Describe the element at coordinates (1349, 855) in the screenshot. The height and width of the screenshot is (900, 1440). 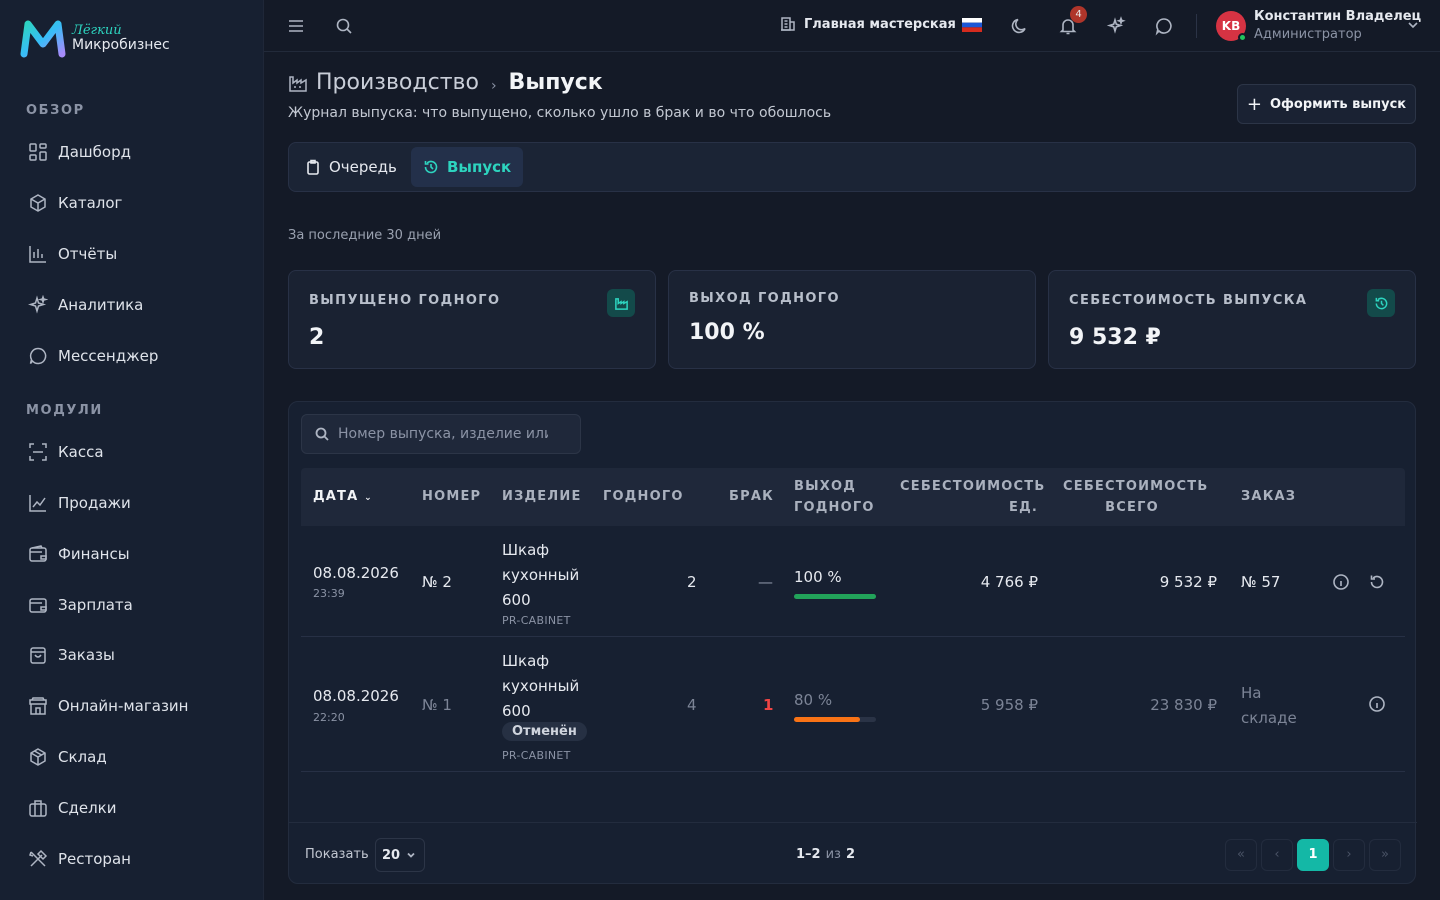
I see `next-page-button: ›` at that location.